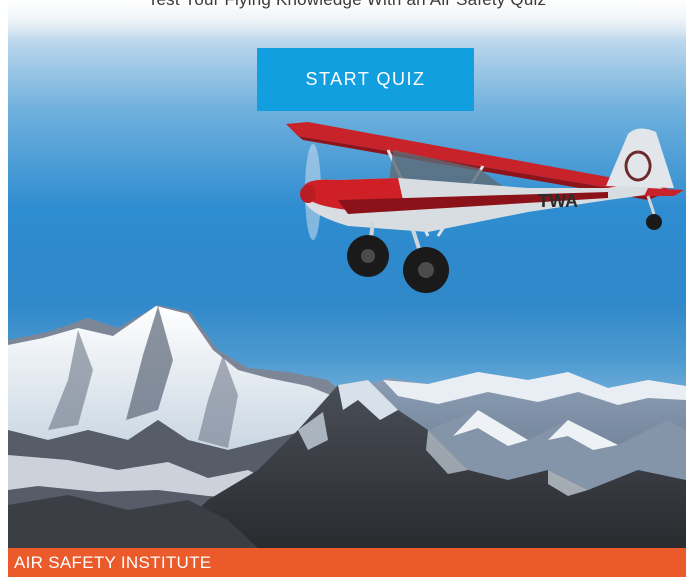  What do you see at coordinates (113, 562) in the screenshot?
I see `brand-name: AIR SAFETY INSTITUTE` at bounding box center [113, 562].